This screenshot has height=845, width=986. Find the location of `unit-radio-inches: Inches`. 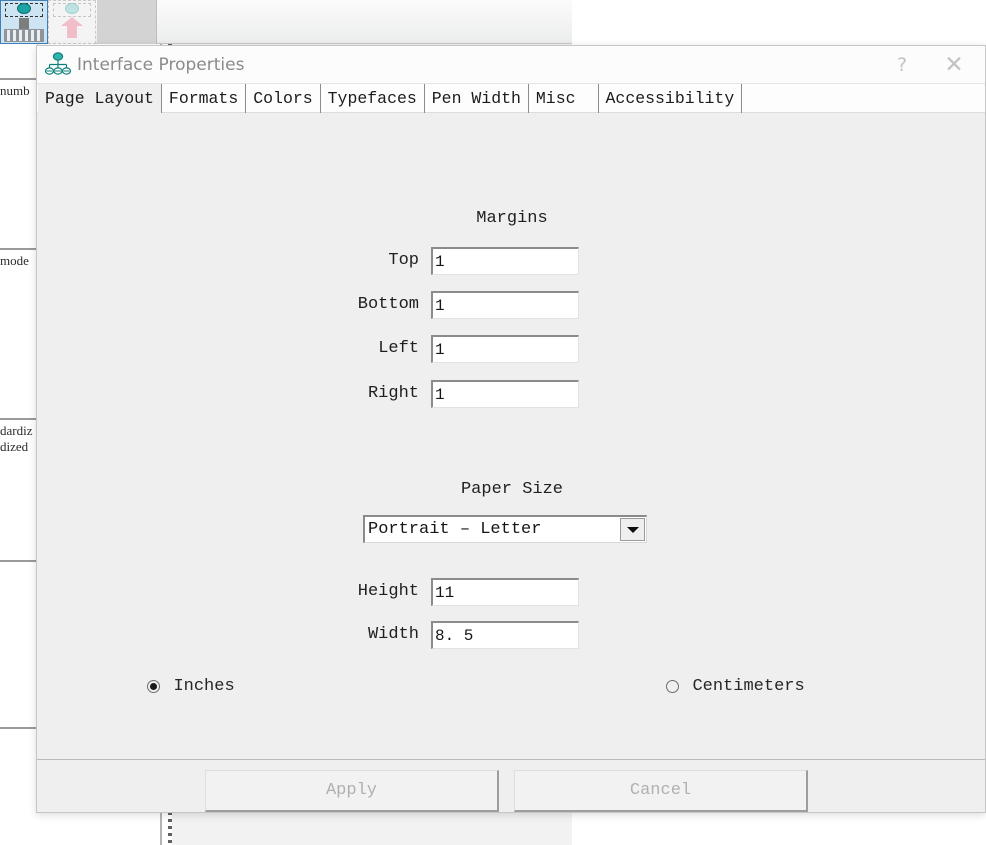

unit-radio-inches: Inches is located at coordinates (191, 689).